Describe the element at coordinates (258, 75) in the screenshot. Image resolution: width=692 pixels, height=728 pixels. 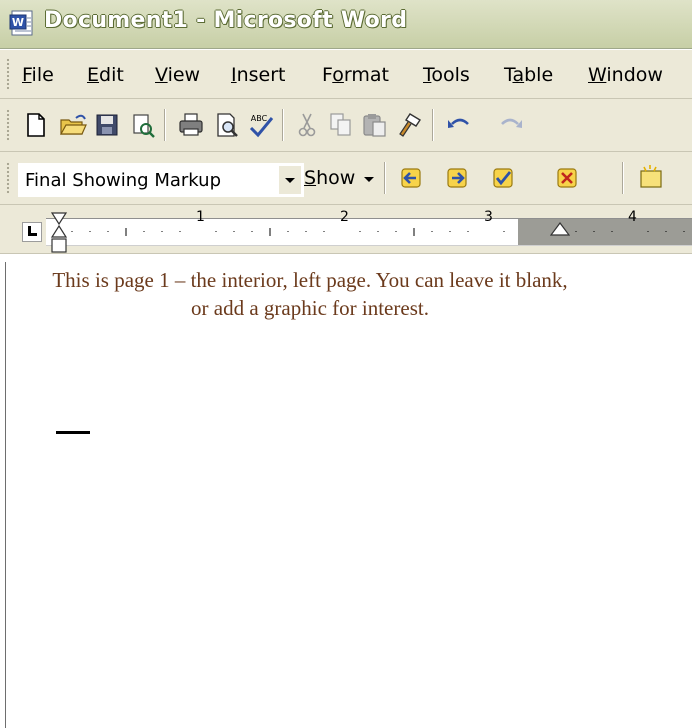
I see `menu-insert: Insert` at that location.